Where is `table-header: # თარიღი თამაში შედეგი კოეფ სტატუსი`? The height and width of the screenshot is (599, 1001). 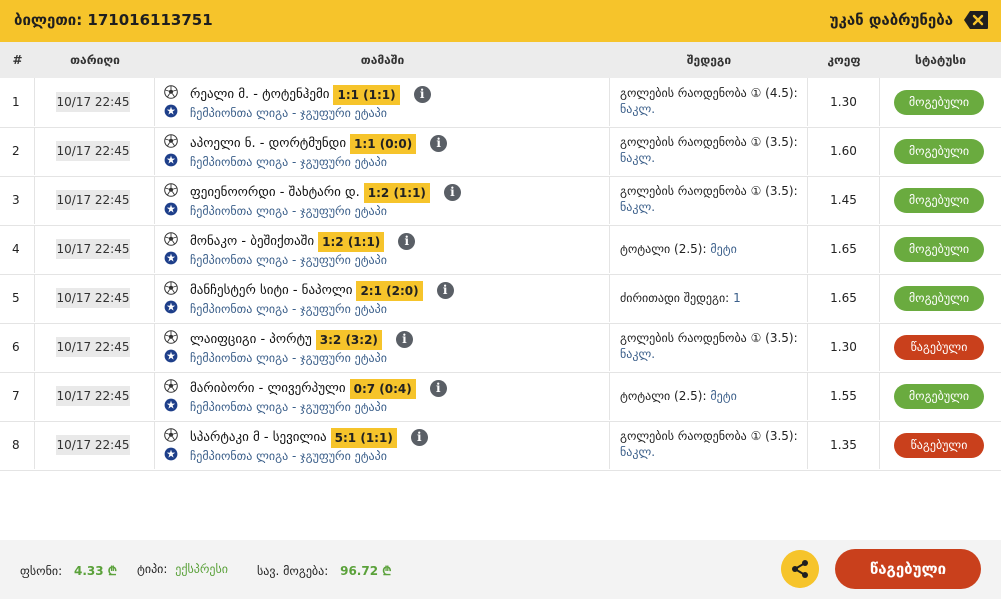
table-header: # თარიღი თამაში შედეგი კოეფ სტატუსი is located at coordinates (500, 60).